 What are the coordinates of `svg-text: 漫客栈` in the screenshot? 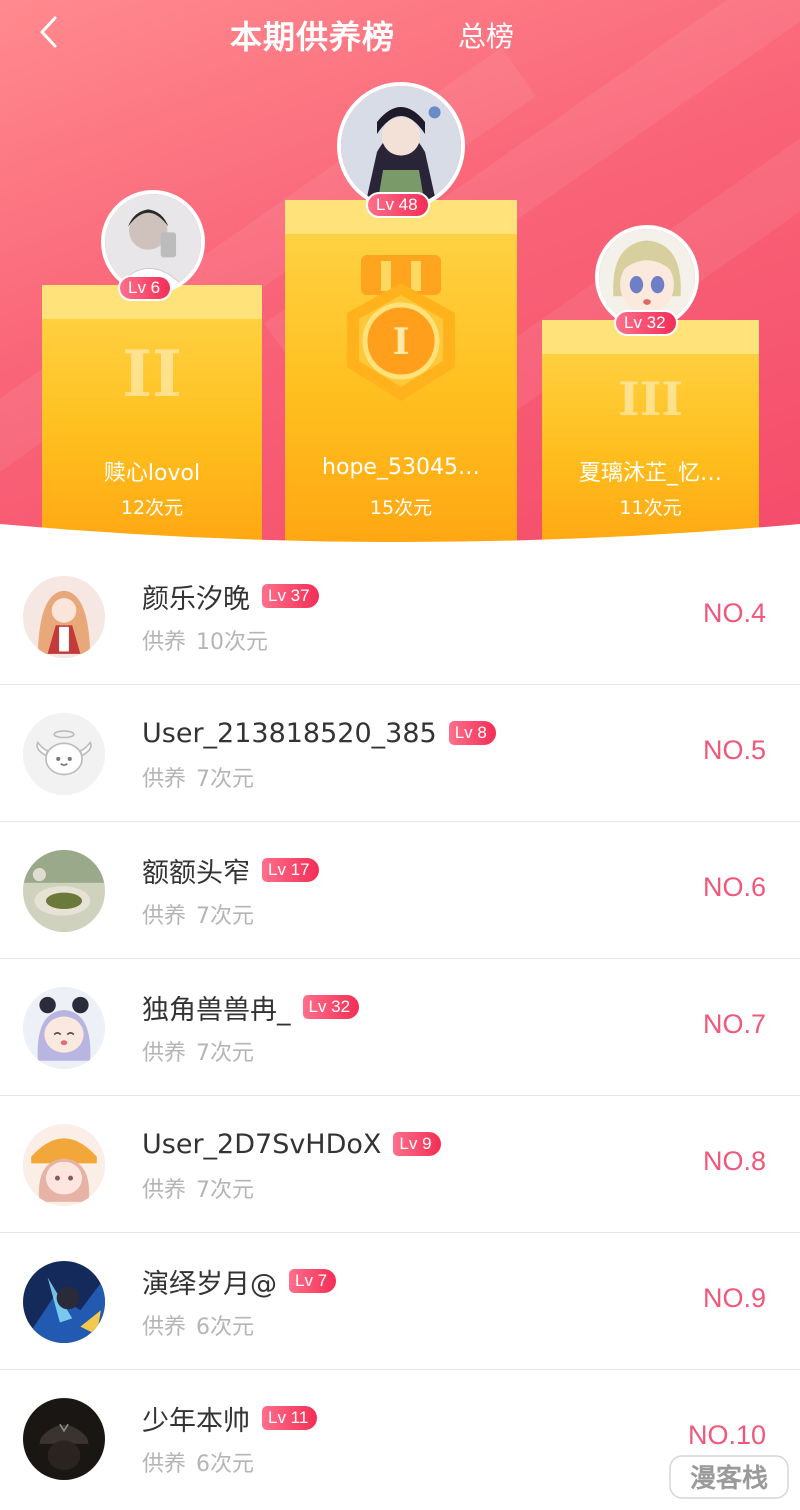 It's located at (729, 1478).